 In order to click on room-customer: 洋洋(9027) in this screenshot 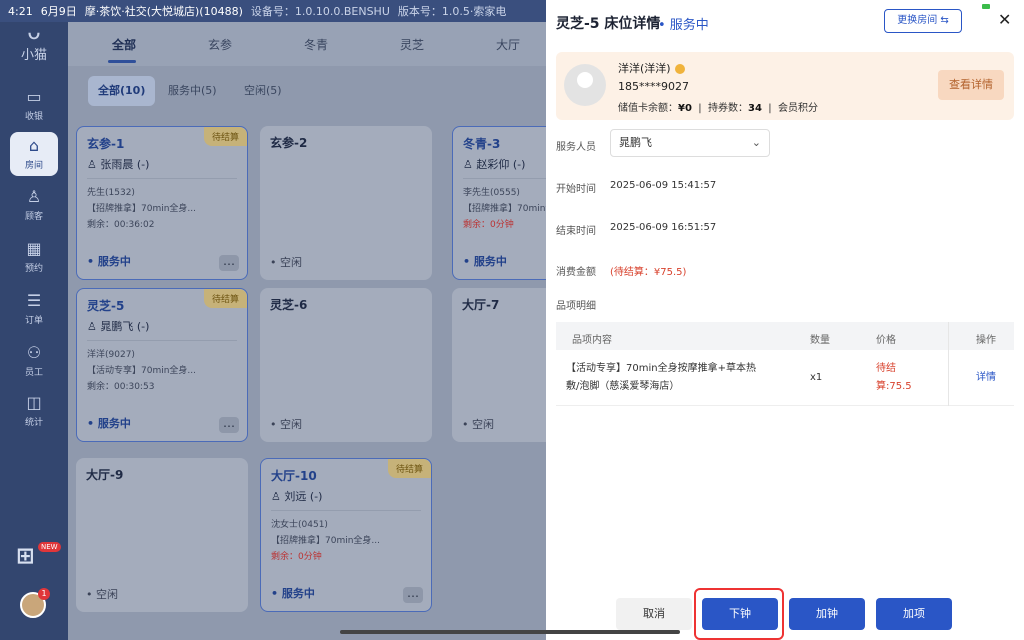, I will do `click(111, 355)`.